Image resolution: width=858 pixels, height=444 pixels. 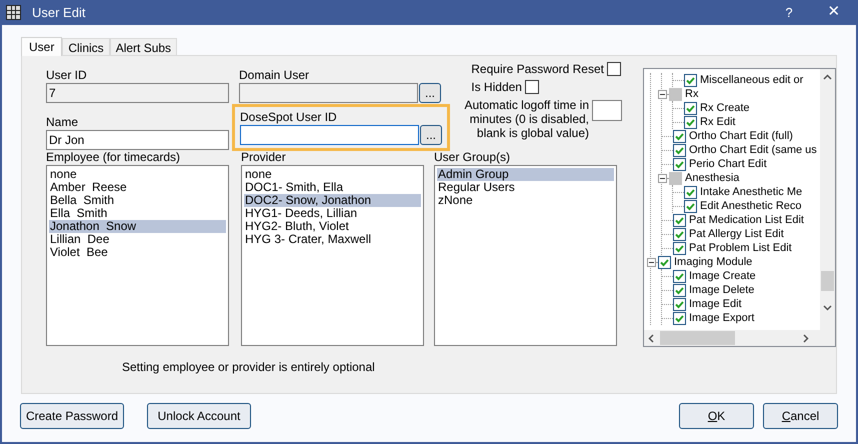 I want to click on list-item: Violet Bee, so click(x=137, y=252).